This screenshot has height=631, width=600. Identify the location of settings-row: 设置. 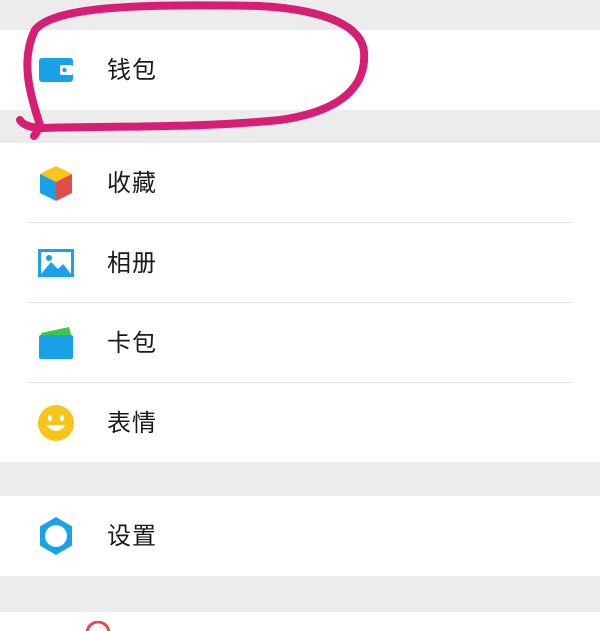
(300, 536).